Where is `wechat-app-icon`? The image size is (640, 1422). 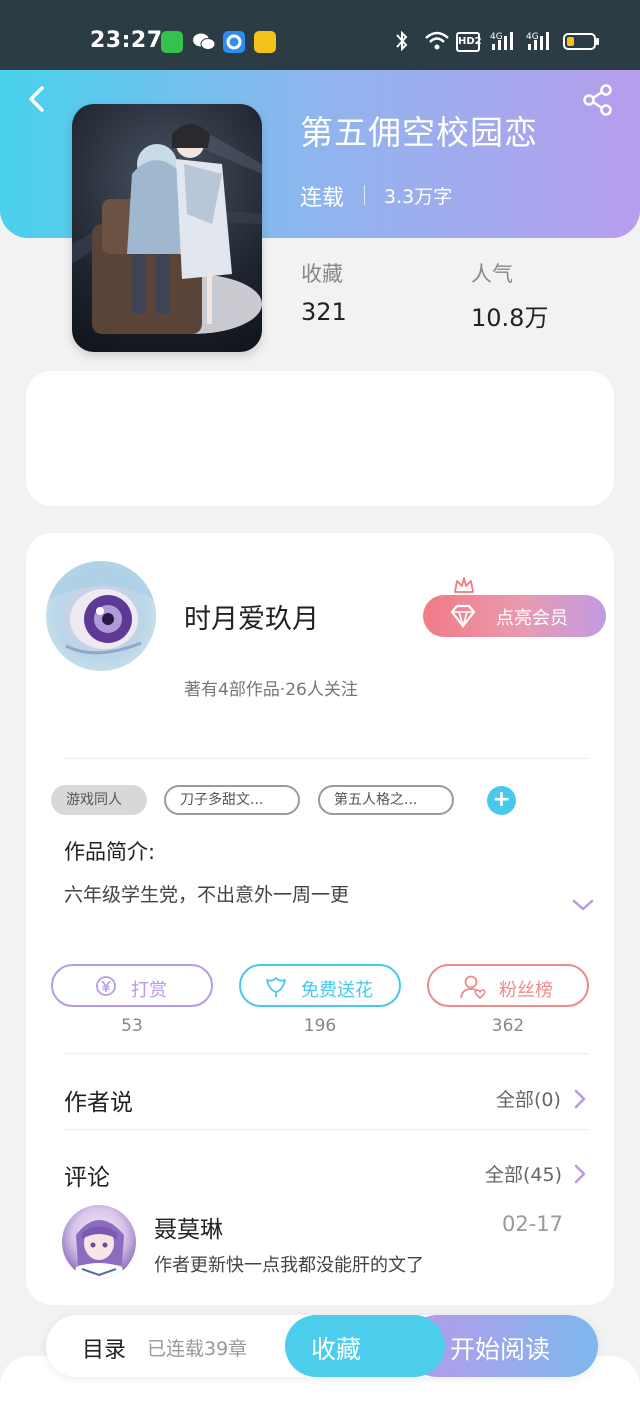 wechat-app-icon is located at coordinates (204, 42).